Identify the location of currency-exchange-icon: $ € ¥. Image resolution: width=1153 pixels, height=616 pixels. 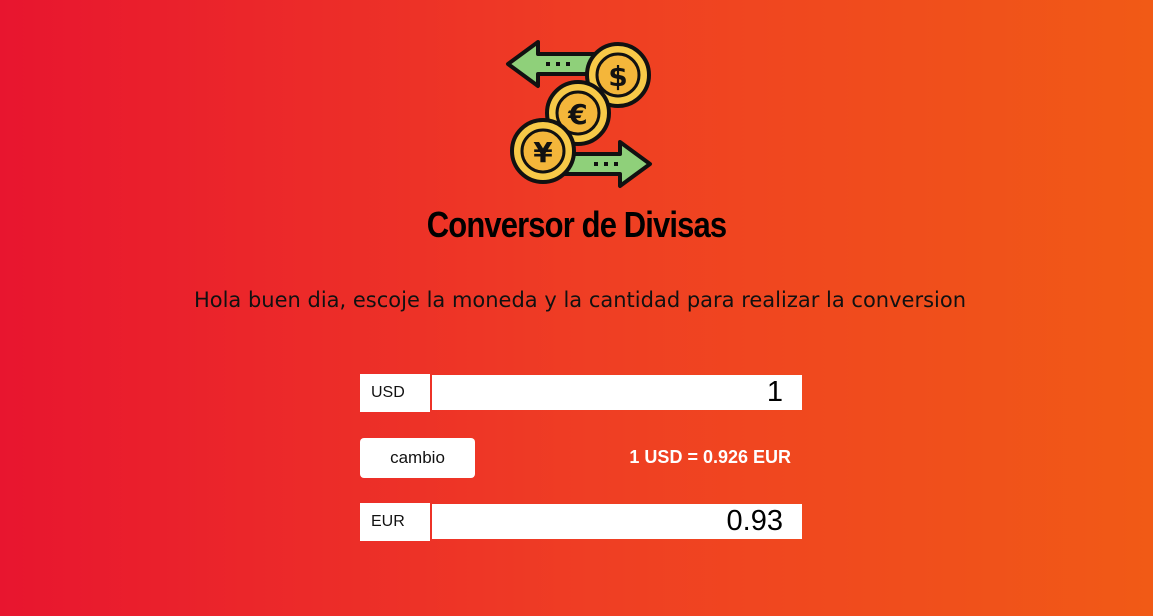
(579, 114).